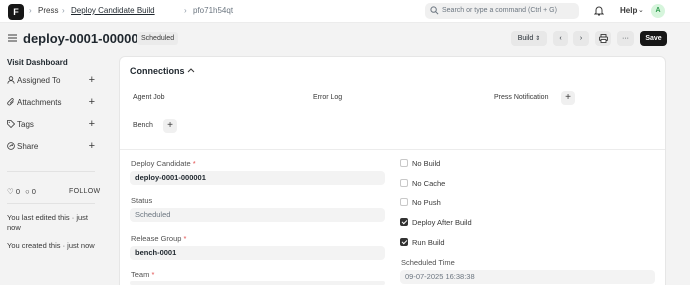 This screenshot has height=285, width=690. Describe the element at coordinates (27, 191) in the screenshot. I see `comment-icon: ○` at that location.